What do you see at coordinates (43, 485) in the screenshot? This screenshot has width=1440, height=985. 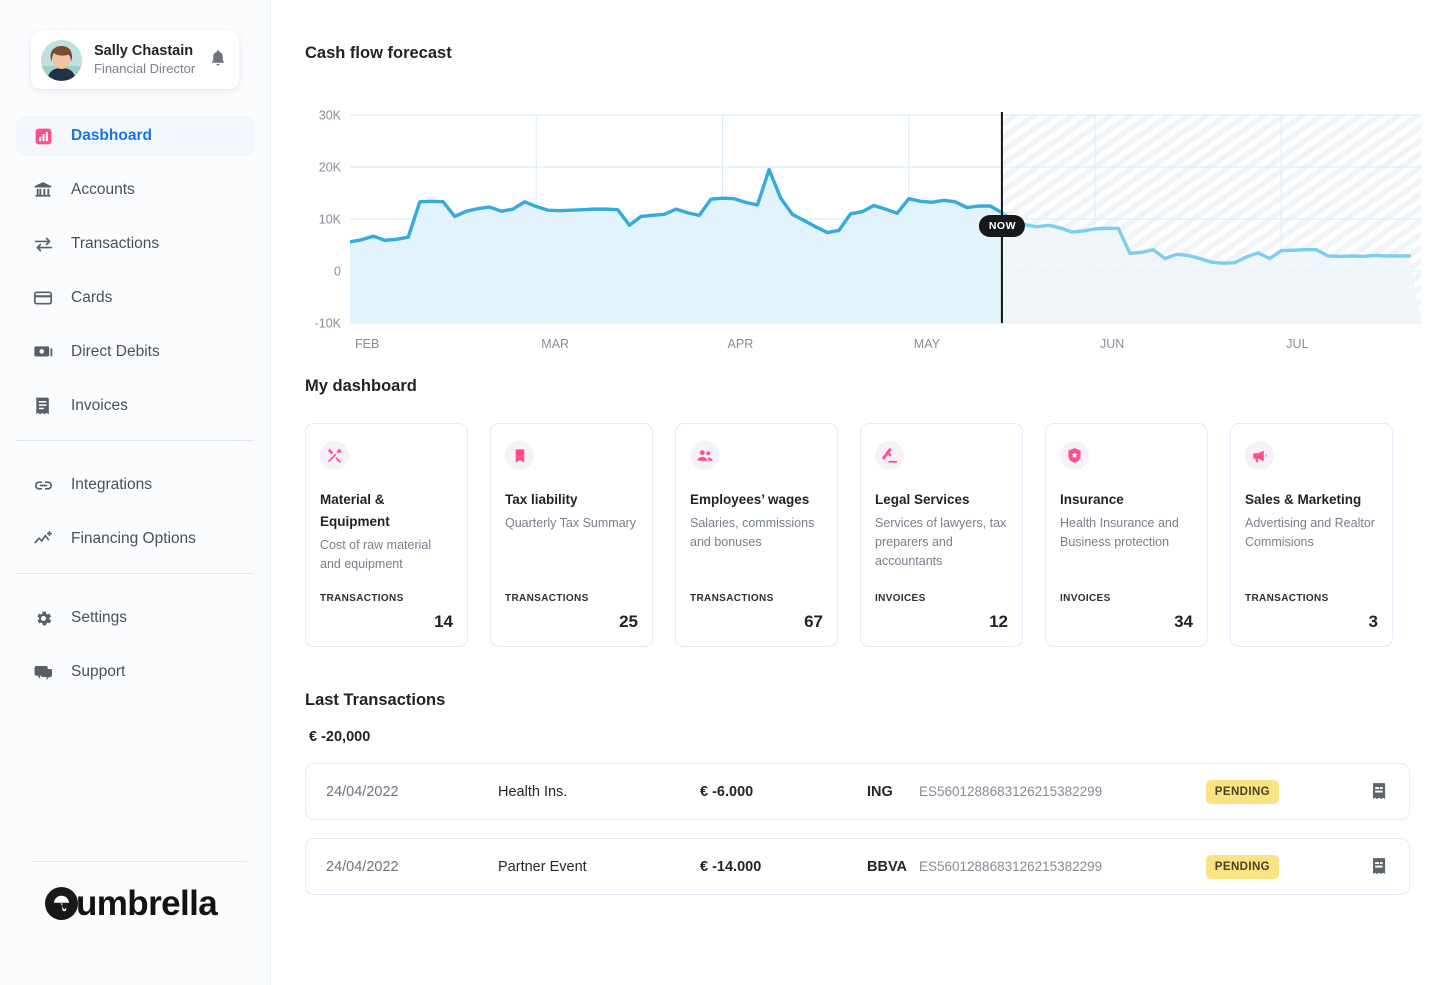 I see `link-icon` at bounding box center [43, 485].